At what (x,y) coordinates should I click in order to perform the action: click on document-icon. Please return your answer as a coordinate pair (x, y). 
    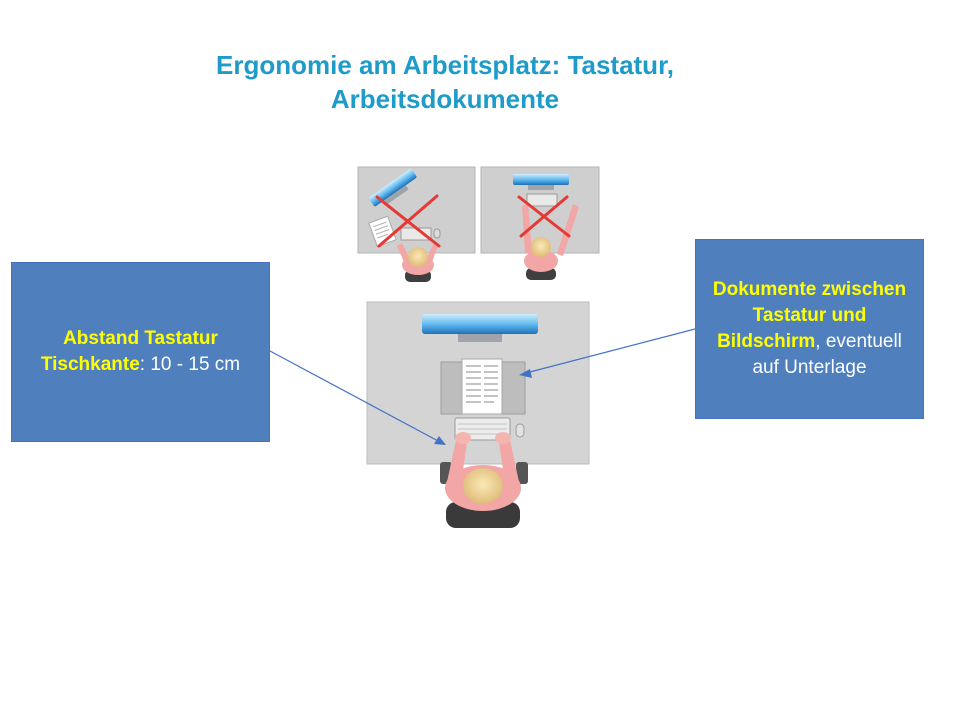
    Looking at the image, I should click on (482, 386).